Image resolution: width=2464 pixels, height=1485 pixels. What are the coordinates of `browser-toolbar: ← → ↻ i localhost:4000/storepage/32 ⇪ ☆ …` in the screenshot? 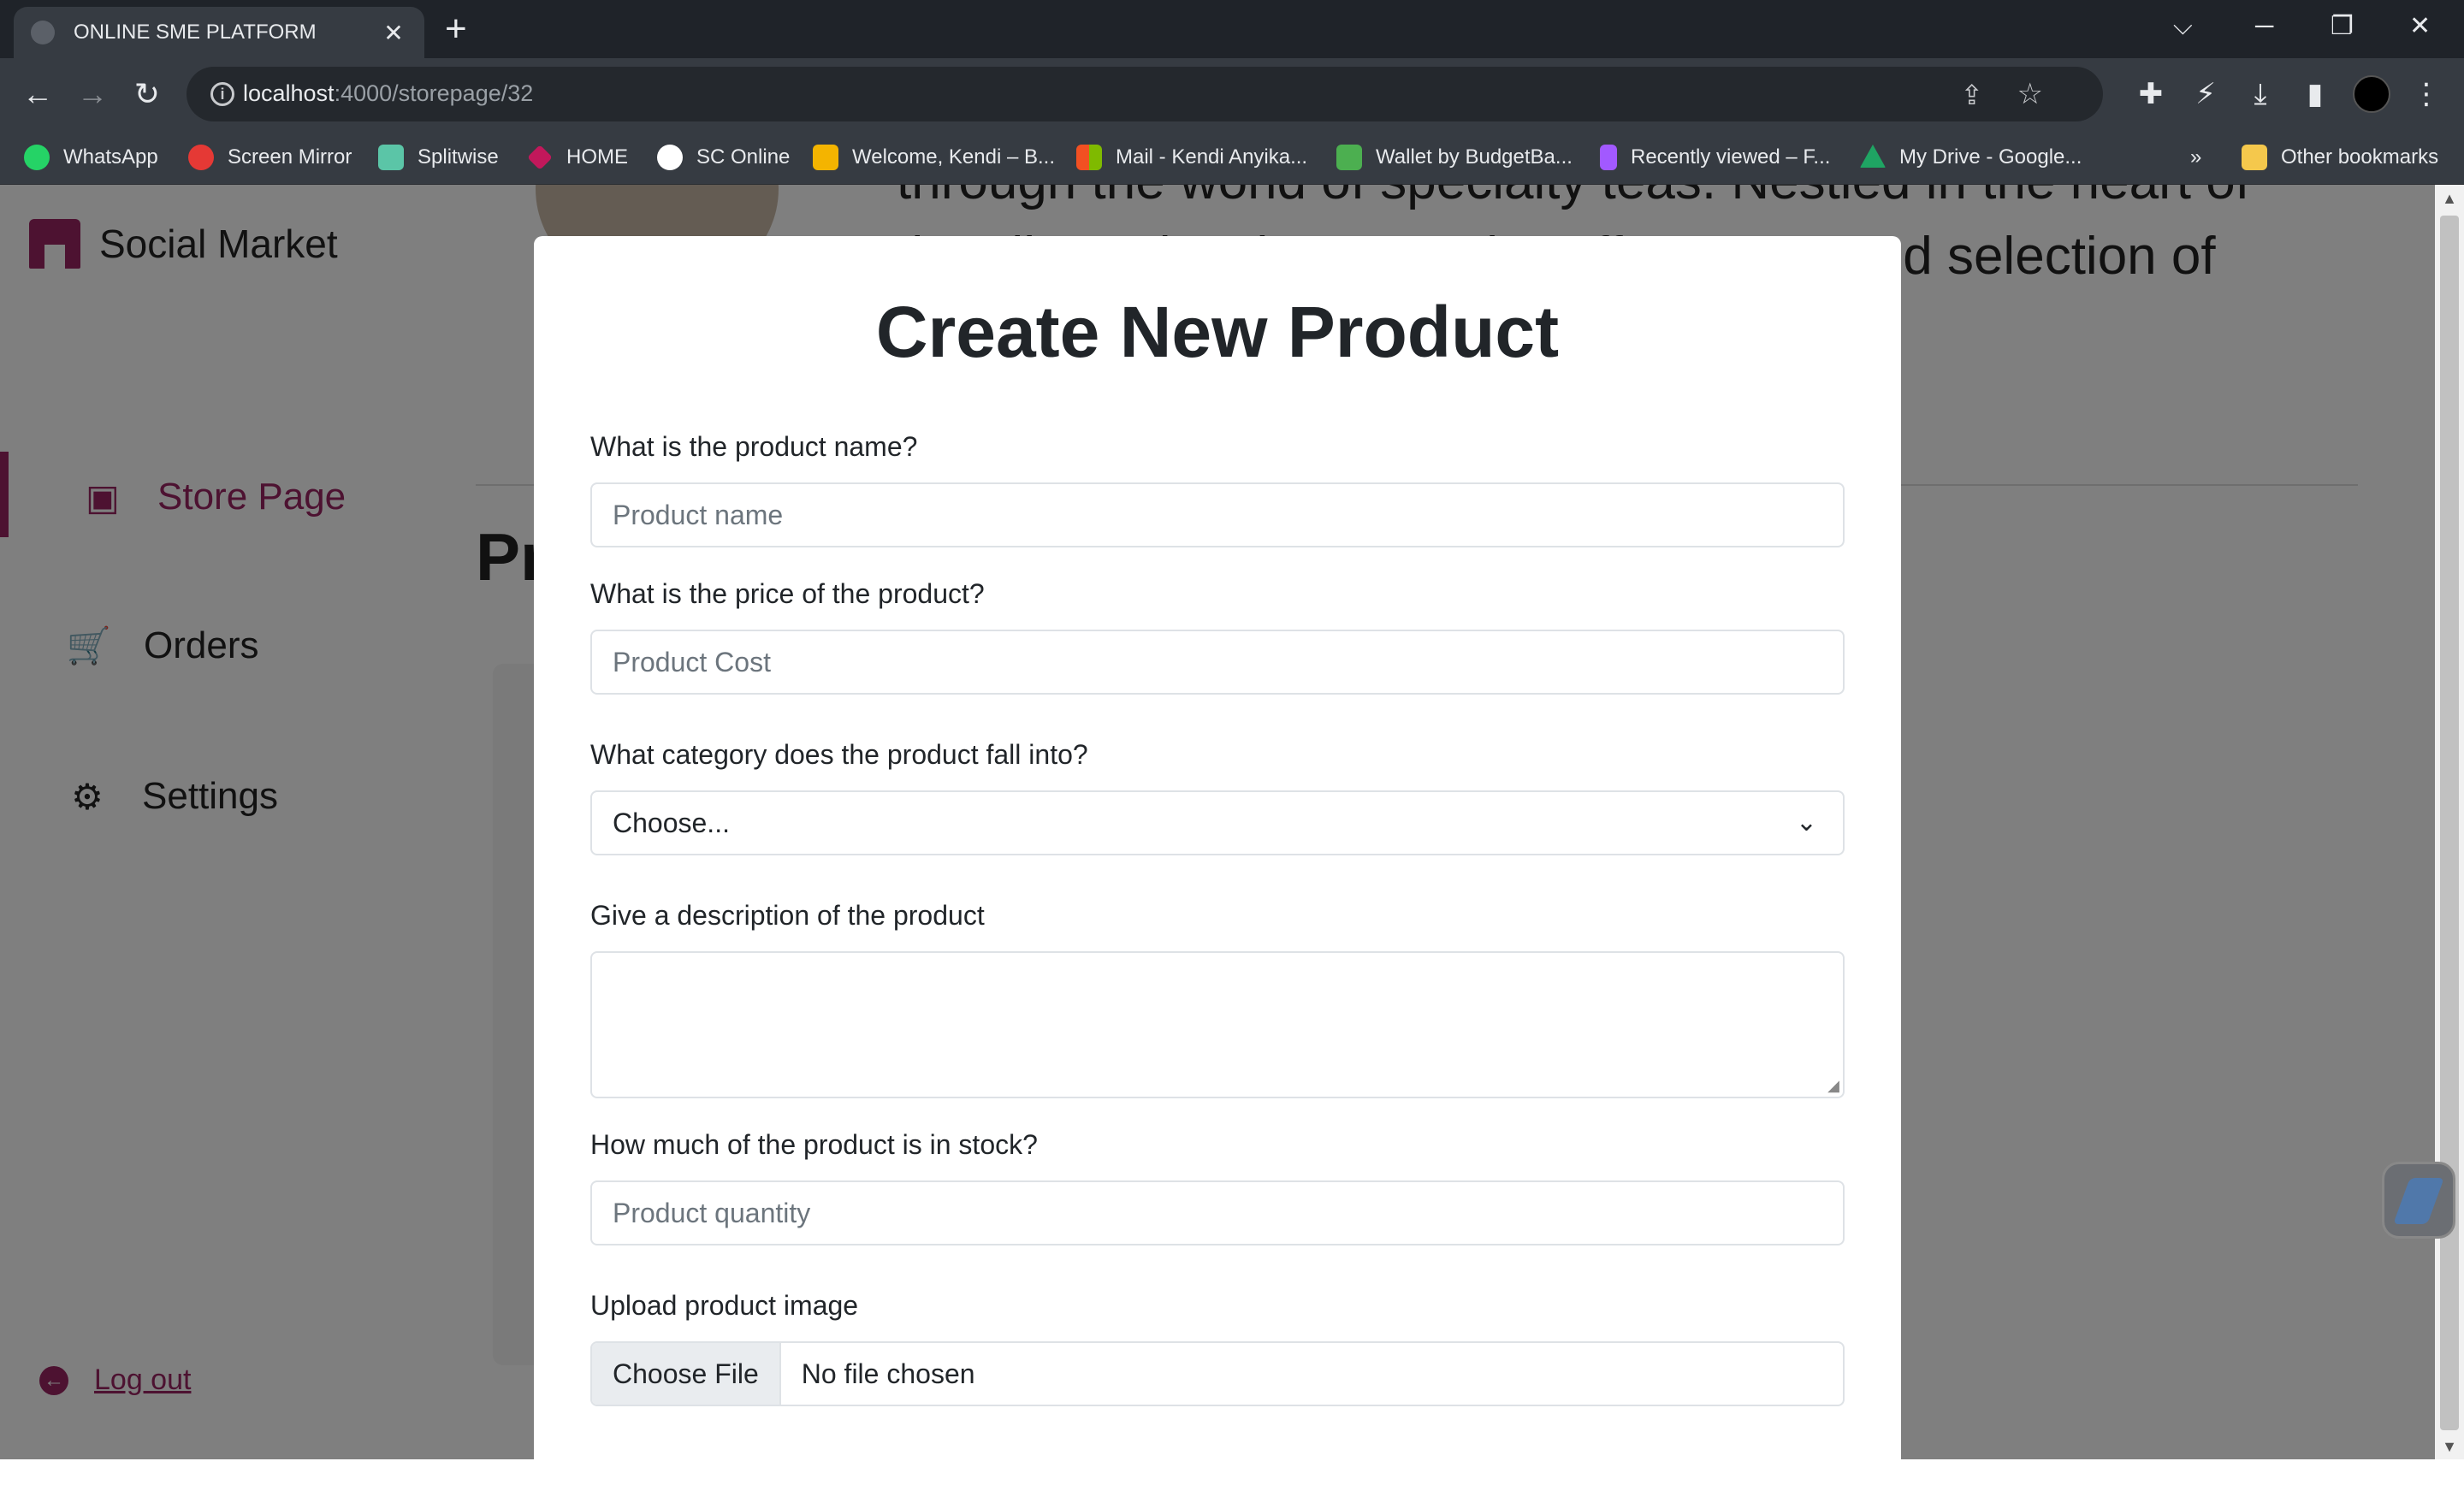 It's located at (1232, 94).